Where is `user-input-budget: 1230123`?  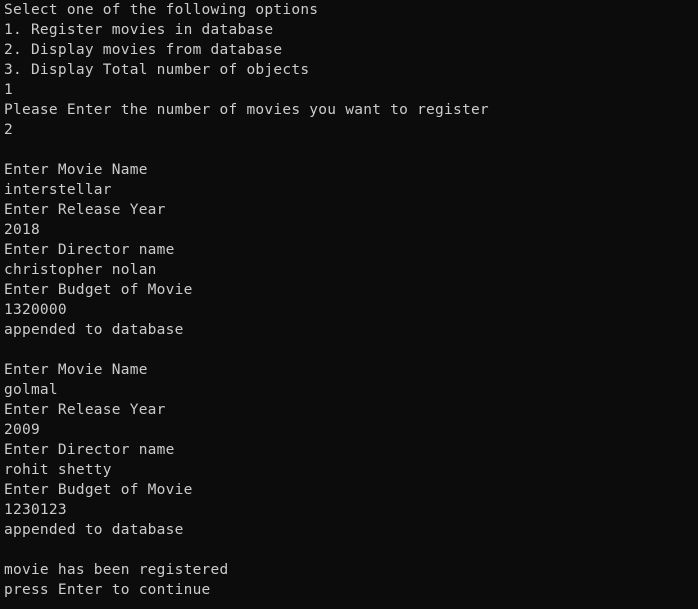
user-input-budget: 1230123 is located at coordinates (35, 510).